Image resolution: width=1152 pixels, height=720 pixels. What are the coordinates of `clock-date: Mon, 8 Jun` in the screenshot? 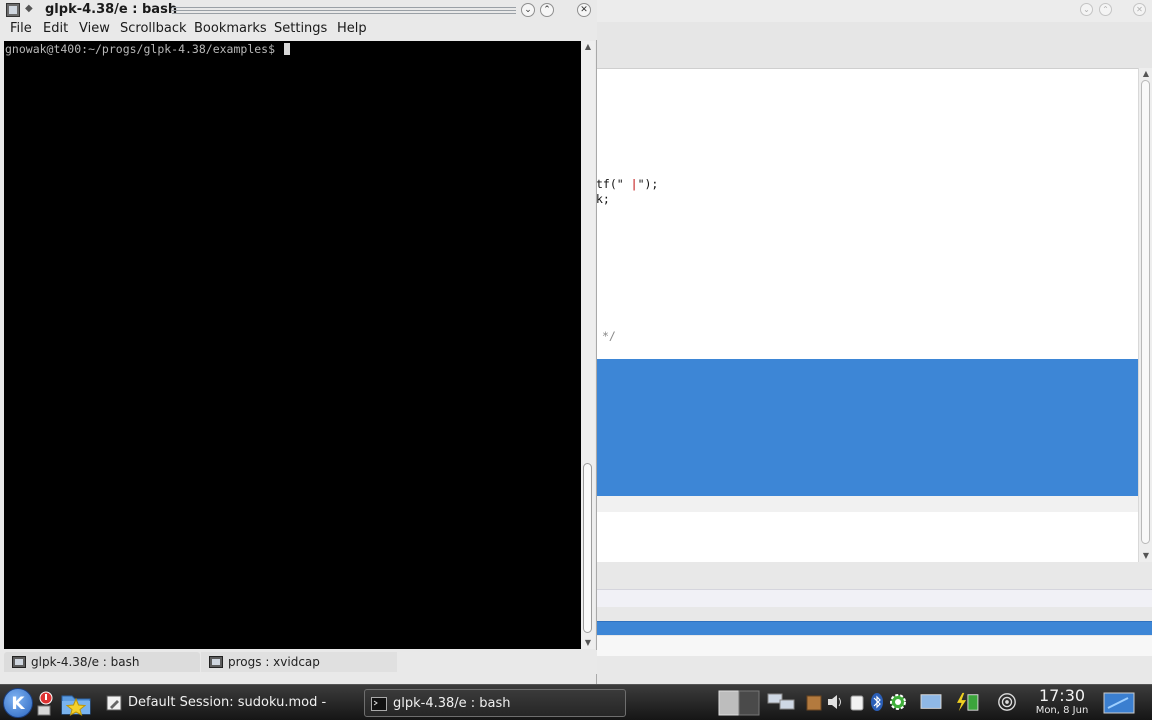 It's located at (1062, 710).